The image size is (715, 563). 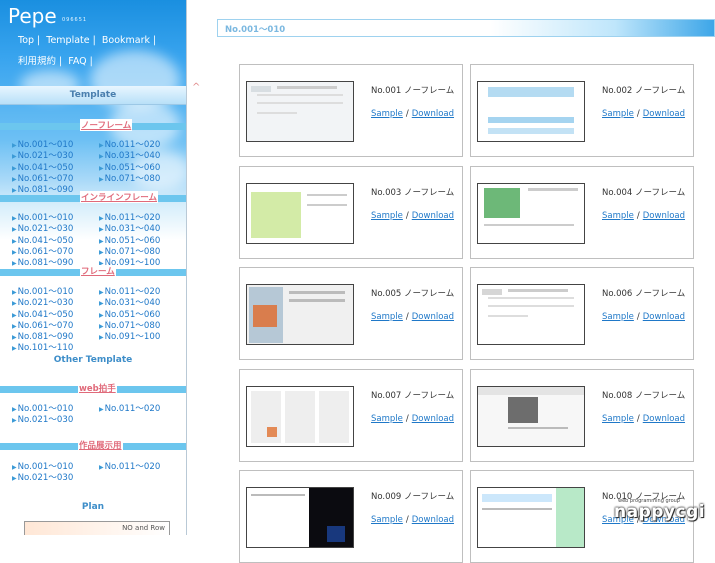 What do you see at coordinates (97, 528) in the screenshot?
I see `plan-banner: NO and Row` at bounding box center [97, 528].